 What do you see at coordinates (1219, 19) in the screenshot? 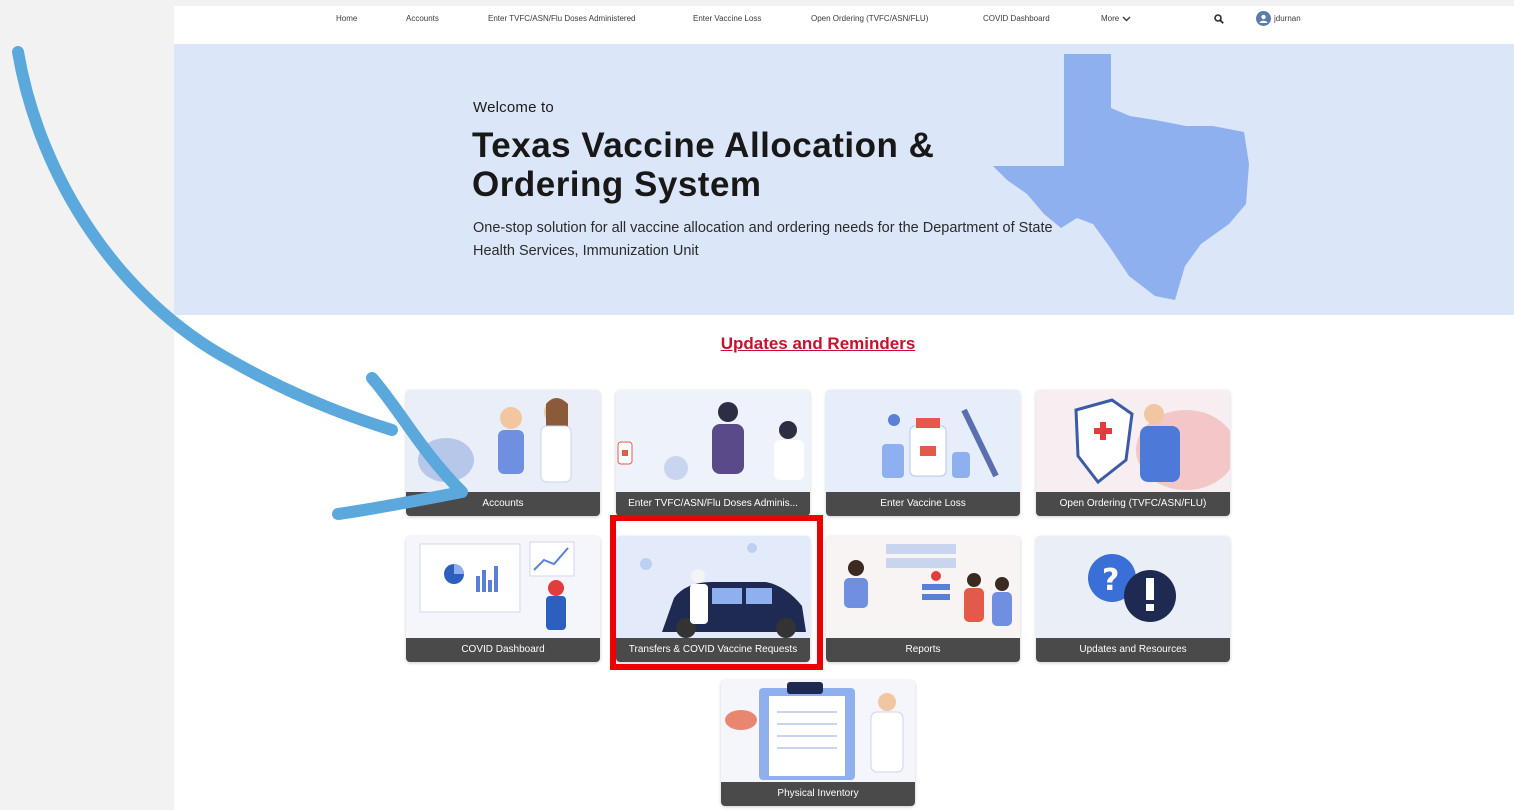
I see `search-icon` at bounding box center [1219, 19].